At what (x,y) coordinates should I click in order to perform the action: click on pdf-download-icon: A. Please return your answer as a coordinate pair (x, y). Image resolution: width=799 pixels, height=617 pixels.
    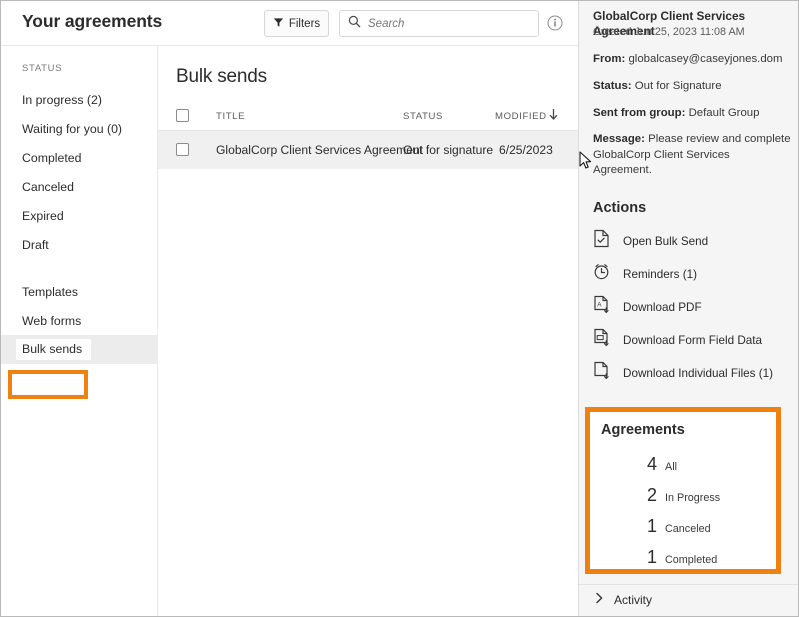
    Looking at the image, I should click on (601, 307).